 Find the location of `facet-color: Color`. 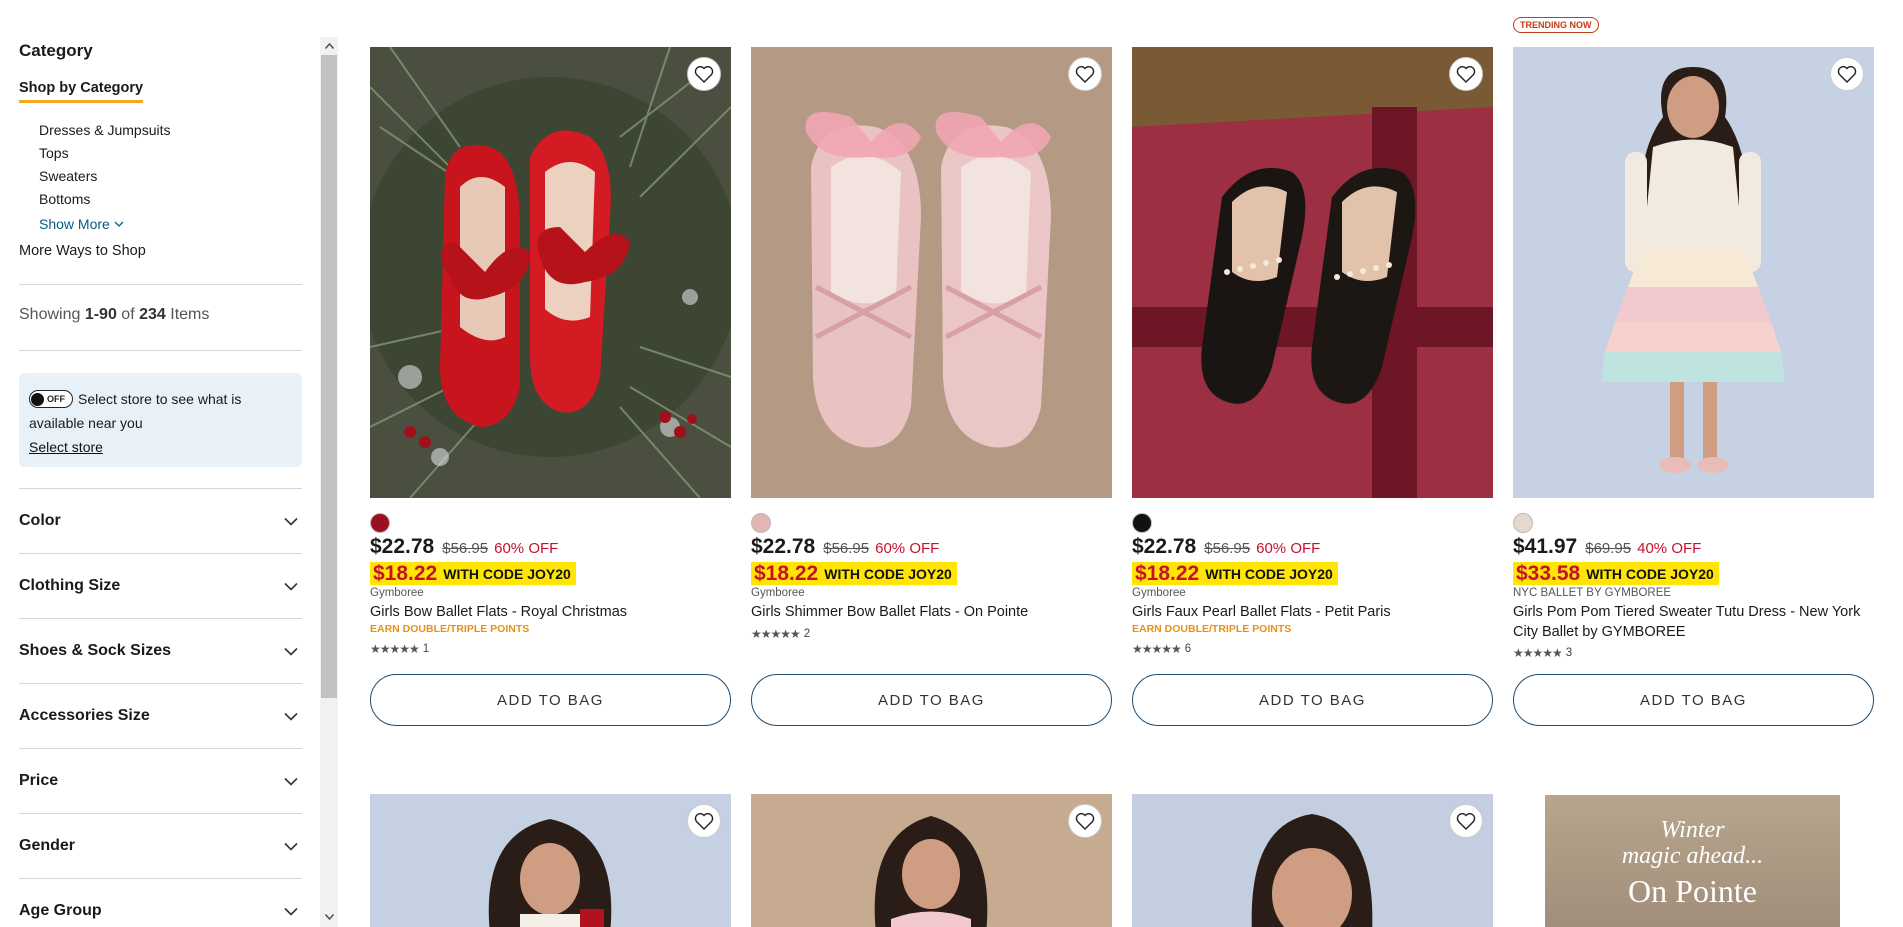

facet-color: Color is located at coordinates (160, 520).